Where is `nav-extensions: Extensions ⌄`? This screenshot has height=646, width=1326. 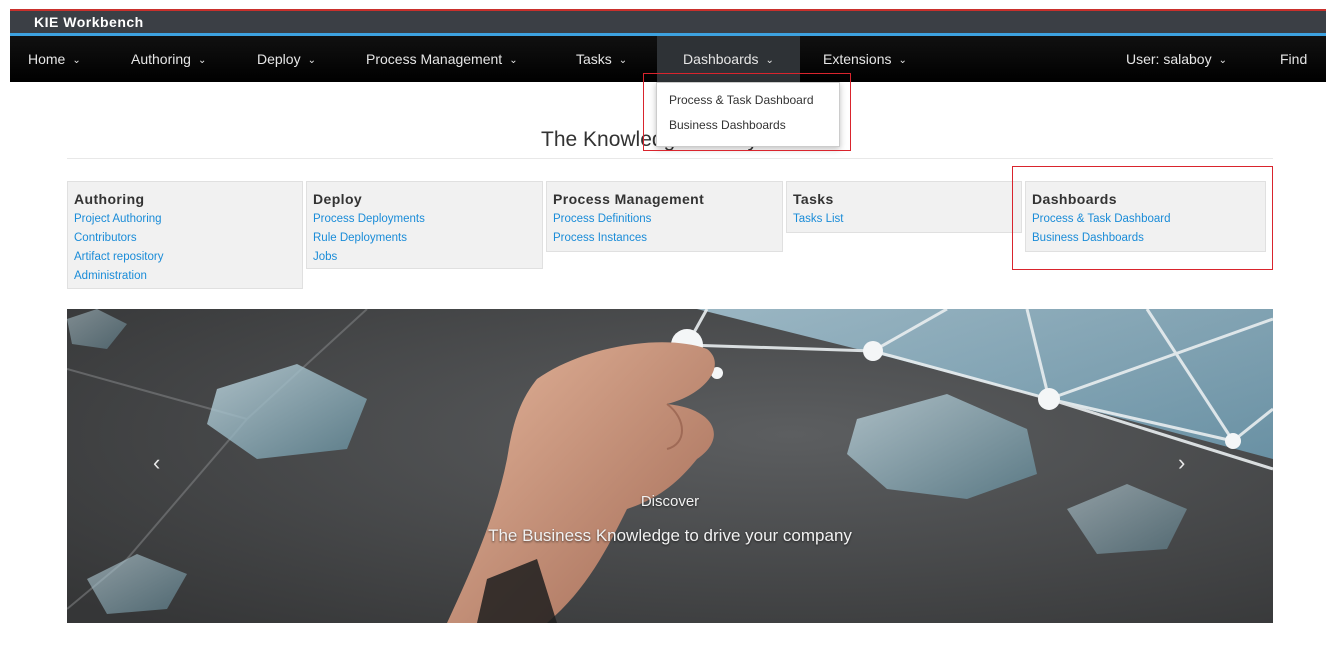
nav-extensions: Extensions ⌄ is located at coordinates (865, 59).